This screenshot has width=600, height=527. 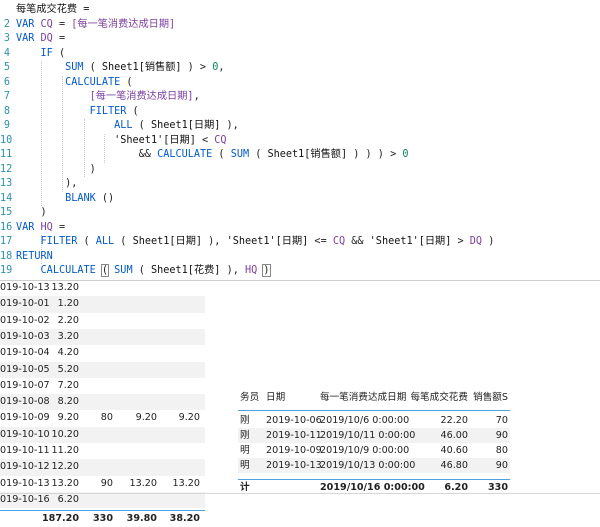 What do you see at coordinates (374, 450) in the screenshot?
I see `table-row: 明 2019-10-09 2019/10/9 0:00:00 40.60 80` at bounding box center [374, 450].